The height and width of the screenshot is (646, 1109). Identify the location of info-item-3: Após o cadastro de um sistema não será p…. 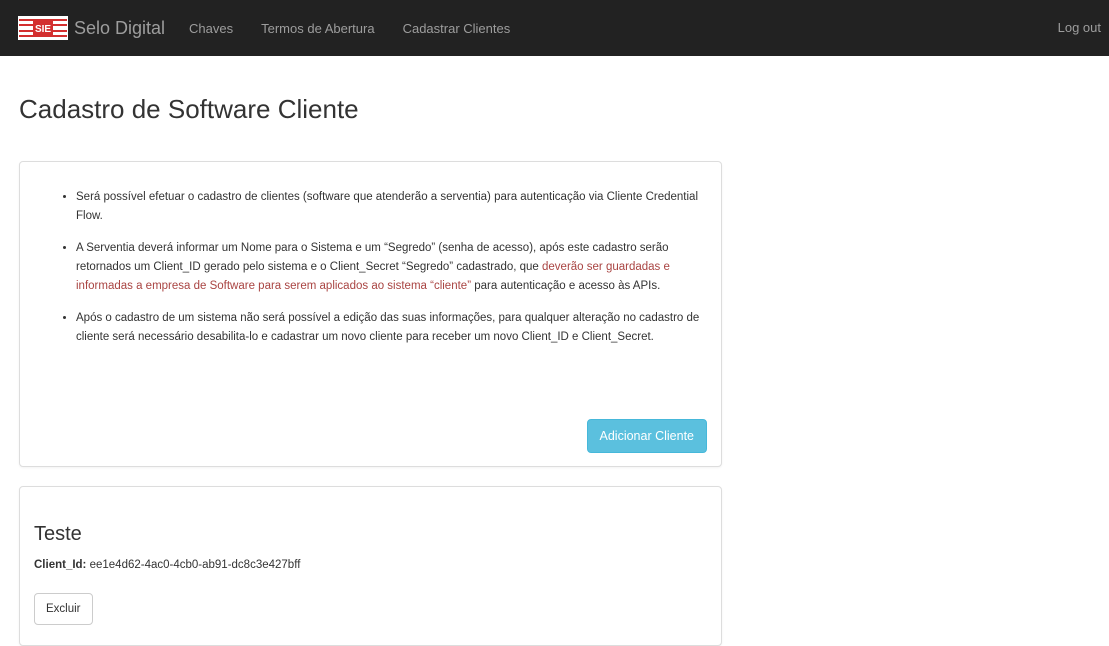
(393, 328).